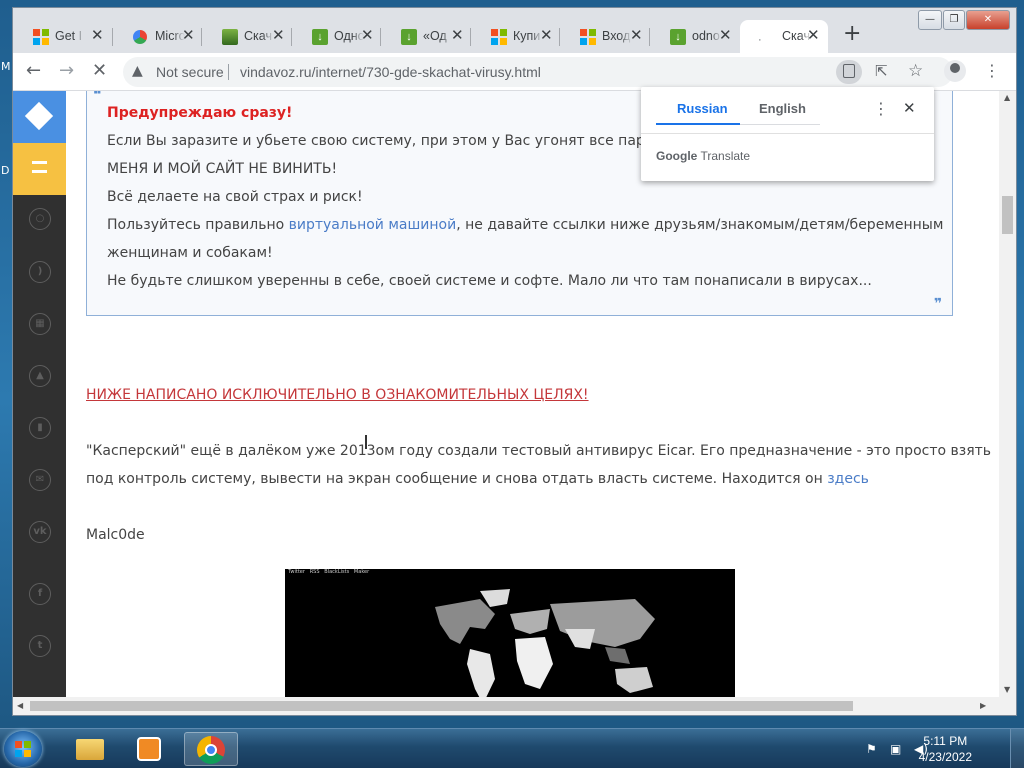 This screenshot has height=768, width=1024. What do you see at coordinates (881, 71) in the screenshot?
I see `share-icon: ⇱` at bounding box center [881, 71].